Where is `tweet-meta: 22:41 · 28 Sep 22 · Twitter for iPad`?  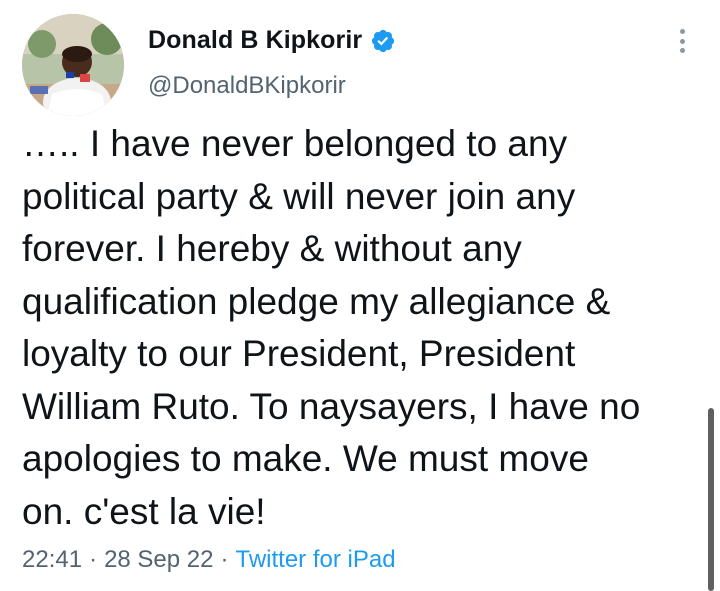
tweet-meta: 22:41 · 28 Sep 22 · Twitter for iPad is located at coordinates (209, 560).